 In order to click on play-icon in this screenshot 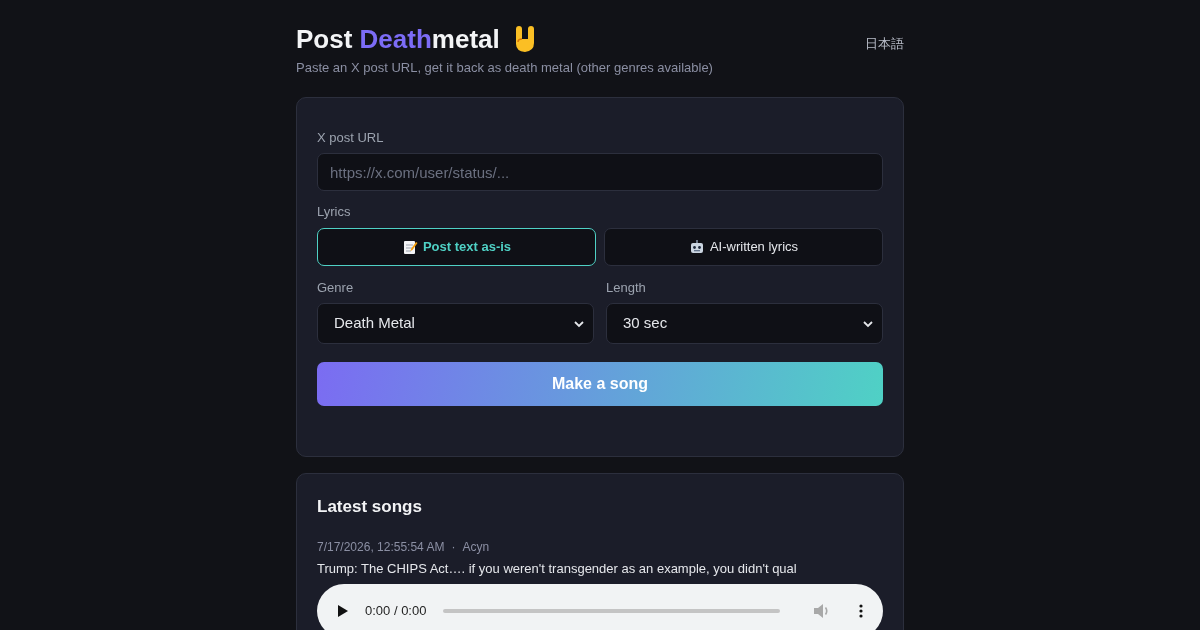, I will do `click(343, 611)`.